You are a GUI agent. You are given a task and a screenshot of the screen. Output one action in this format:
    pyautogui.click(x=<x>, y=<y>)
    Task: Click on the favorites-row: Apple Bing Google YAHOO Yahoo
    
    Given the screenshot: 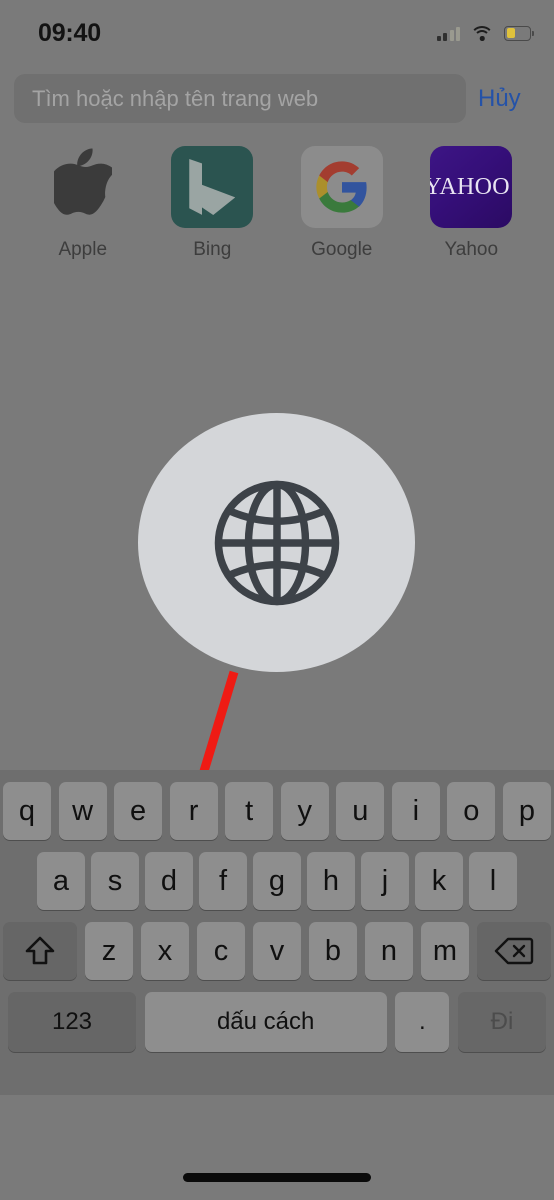 What is the action you would take?
    pyautogui.click(x=277, y=211)
    